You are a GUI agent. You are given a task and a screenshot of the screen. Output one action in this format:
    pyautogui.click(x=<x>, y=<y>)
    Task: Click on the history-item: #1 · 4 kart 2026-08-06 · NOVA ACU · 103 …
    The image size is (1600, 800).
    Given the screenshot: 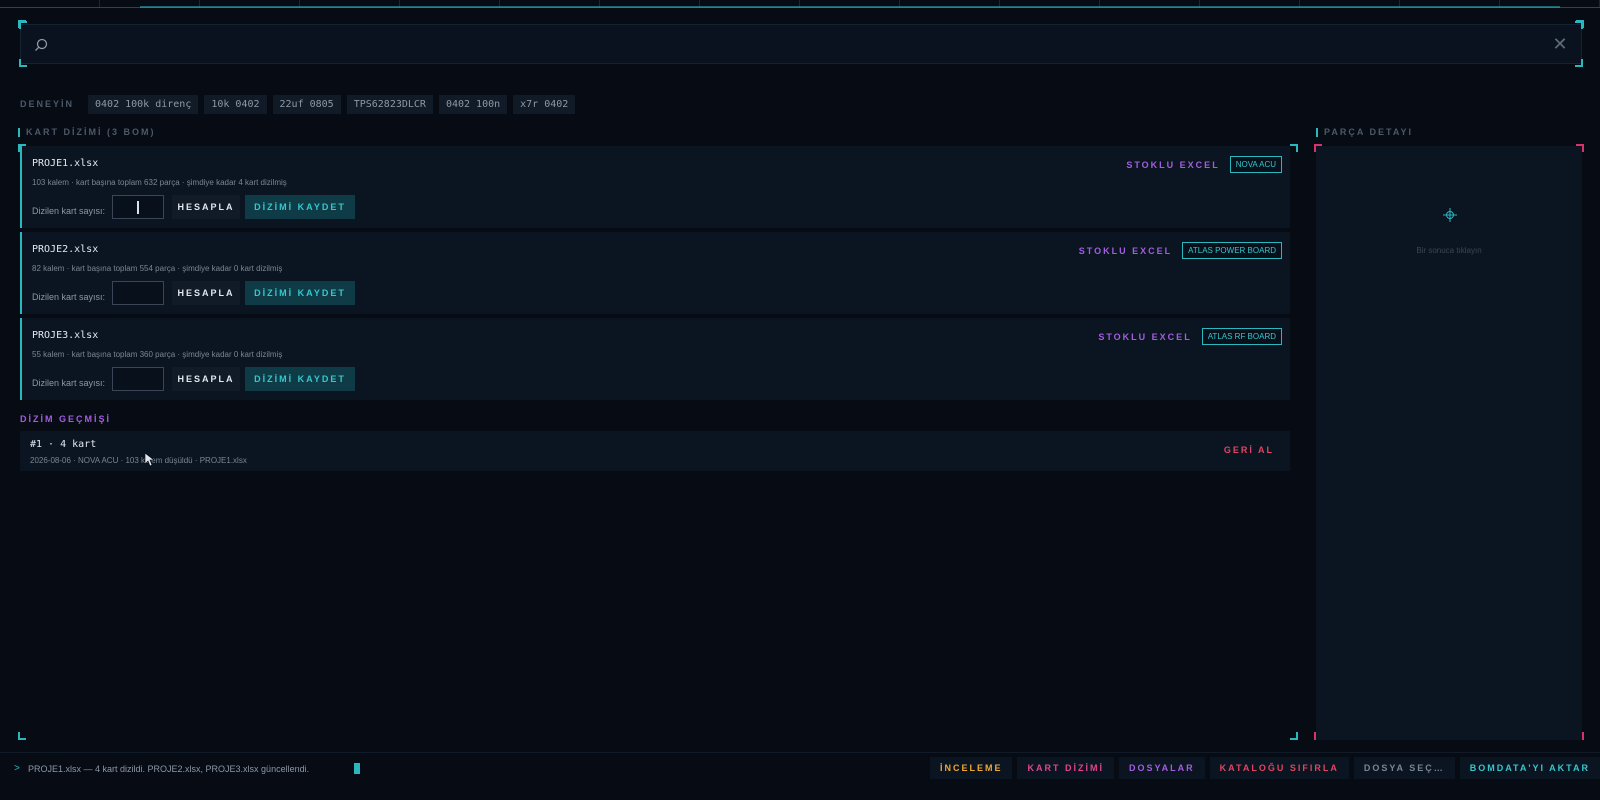 What is the action you would take?
    pyautogui.click(x=655, y=451)
    